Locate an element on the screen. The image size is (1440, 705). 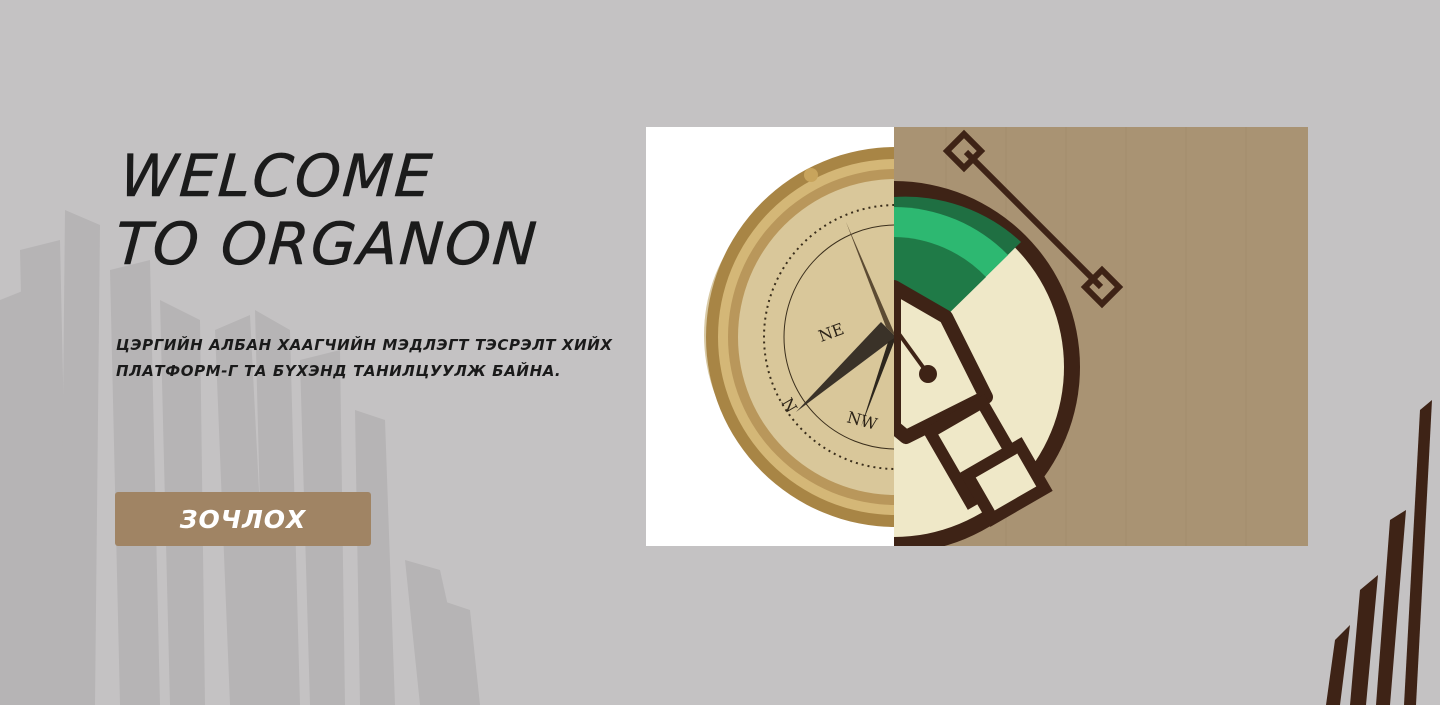
visit-button: ЗОЧЛОХ is located at coordinates (243, 519).